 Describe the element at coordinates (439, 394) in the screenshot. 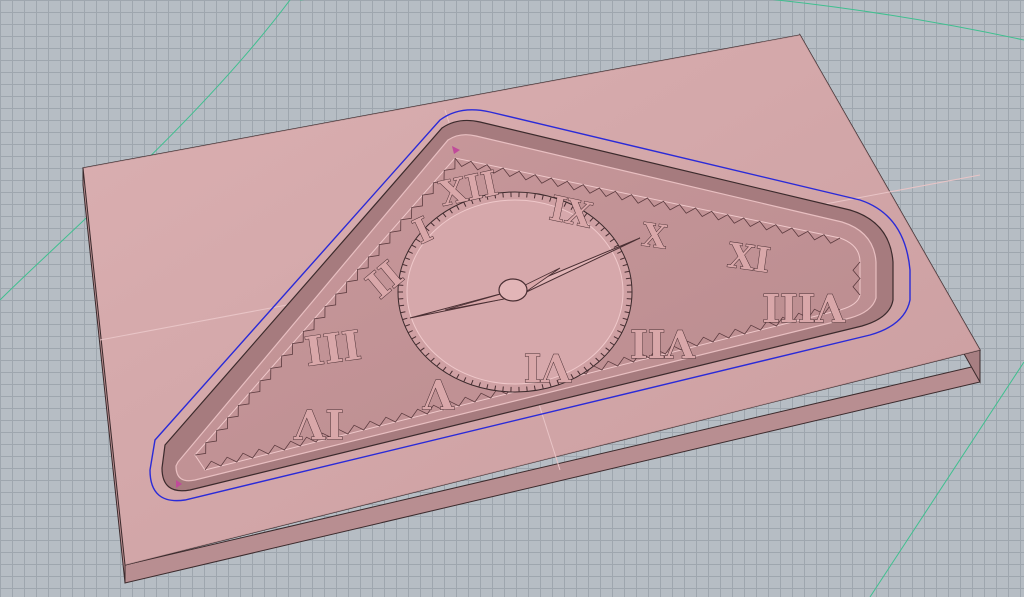

I see `numeral-v: V` at that location.